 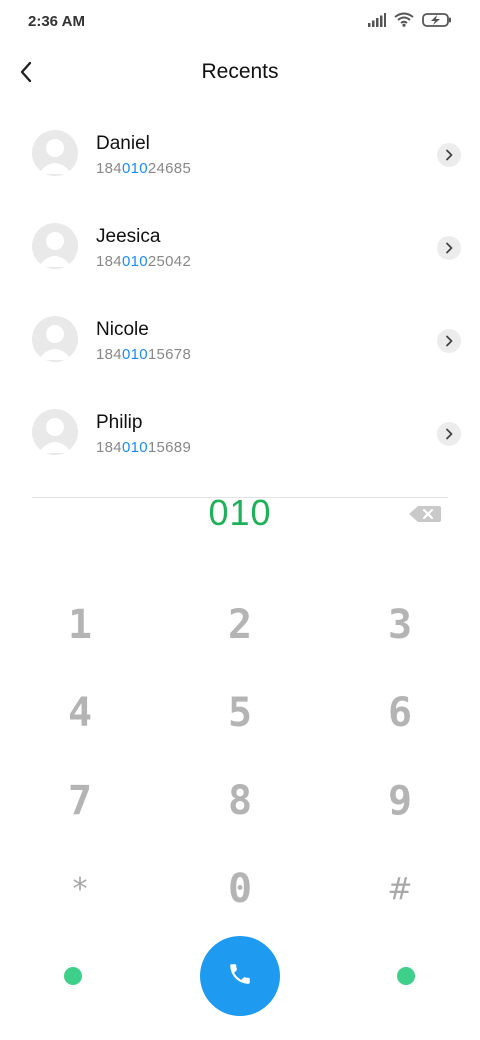 I want to click on contact-number: 18401015678, so click(x=144, y=354).